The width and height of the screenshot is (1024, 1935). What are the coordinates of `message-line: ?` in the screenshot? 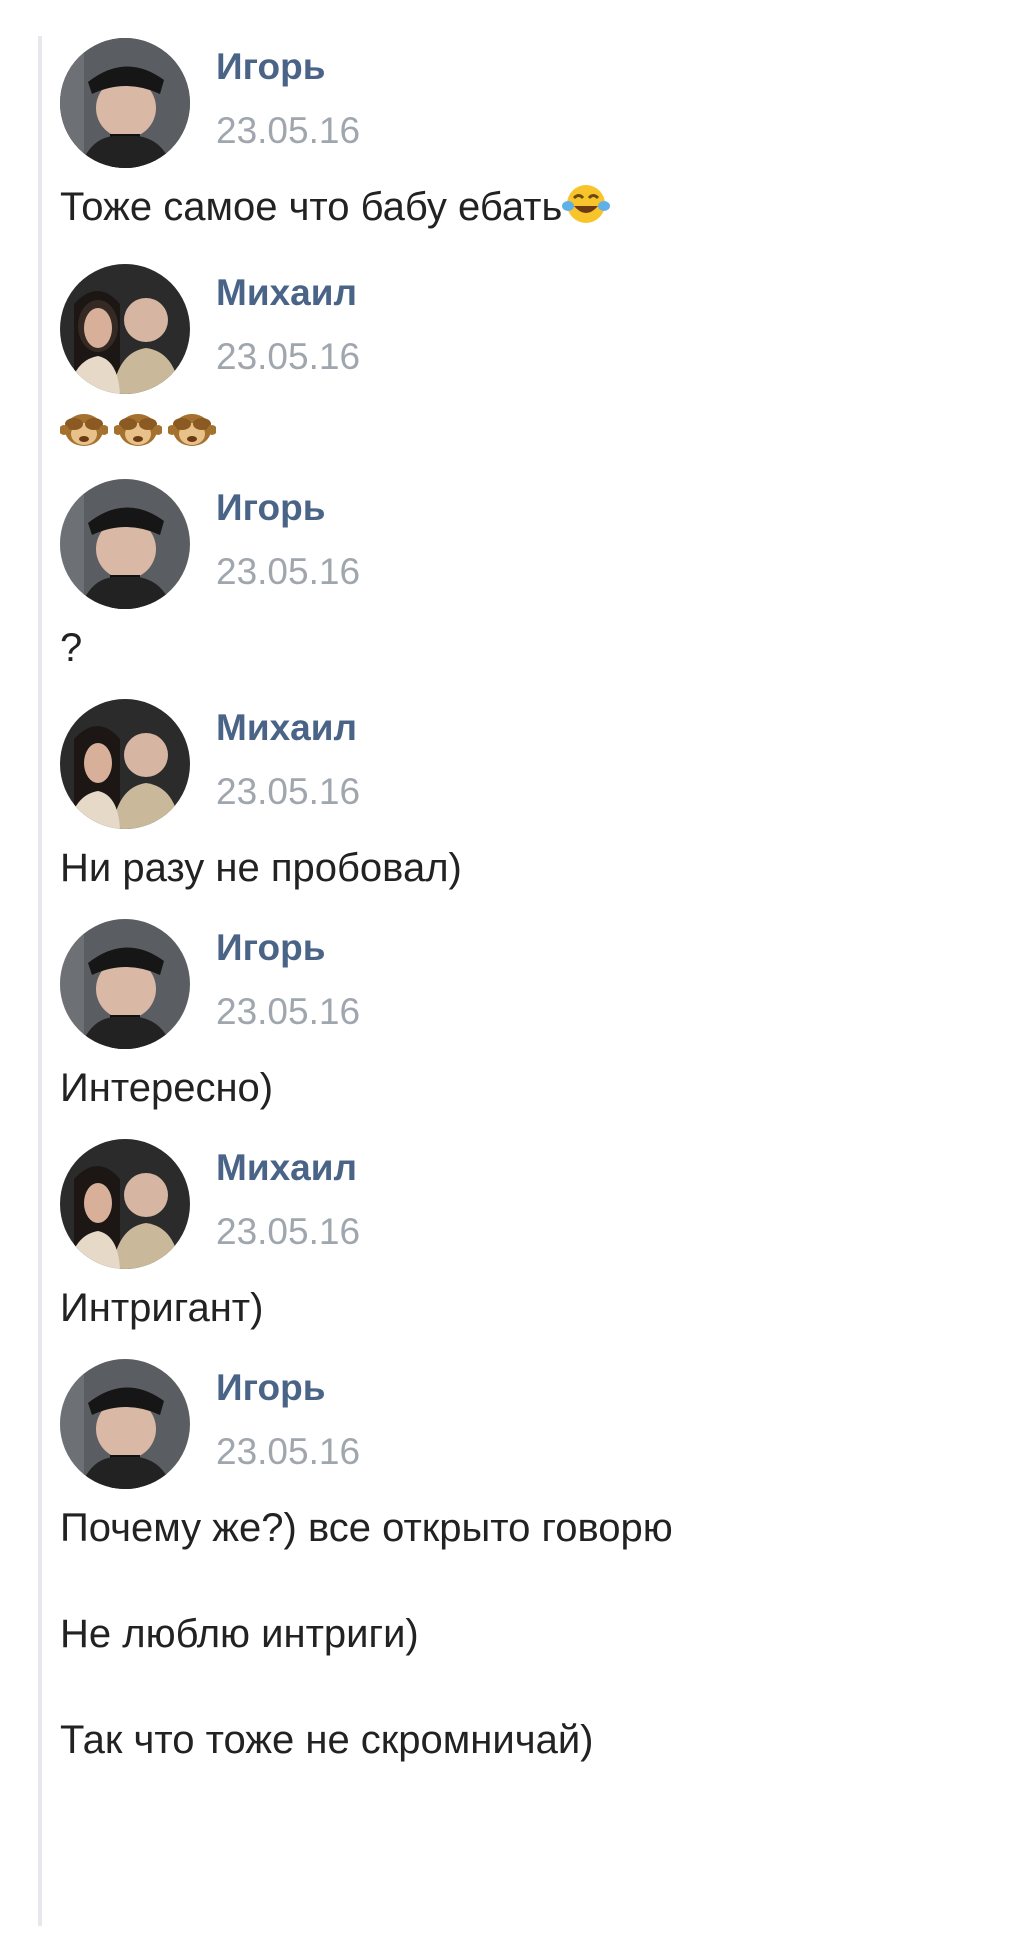 It's located at (71, 648).